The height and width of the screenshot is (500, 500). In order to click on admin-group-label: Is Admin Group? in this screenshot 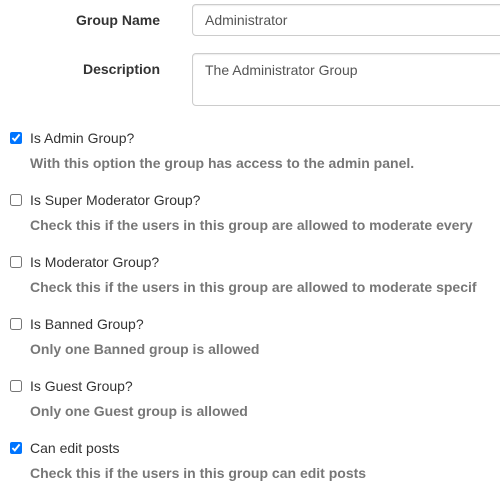, I will do `click(82, 138)`.